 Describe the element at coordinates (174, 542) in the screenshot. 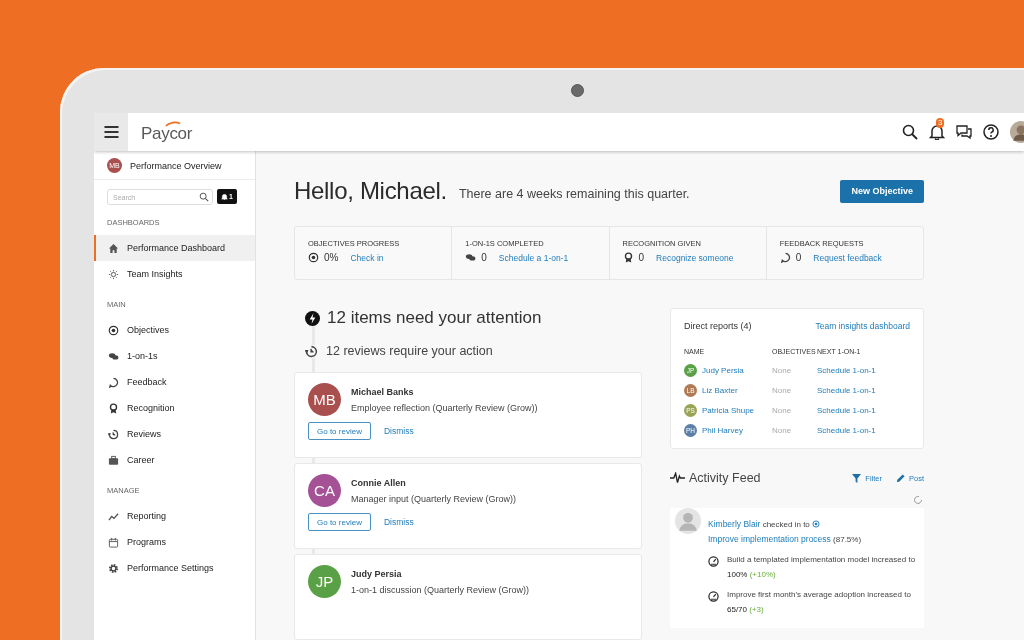

I see `nav-item: Programs` at that location.